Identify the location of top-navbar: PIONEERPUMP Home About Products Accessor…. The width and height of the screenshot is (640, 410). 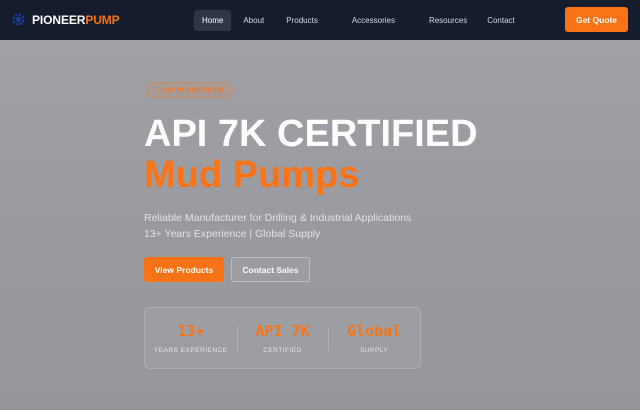
(320, 20).